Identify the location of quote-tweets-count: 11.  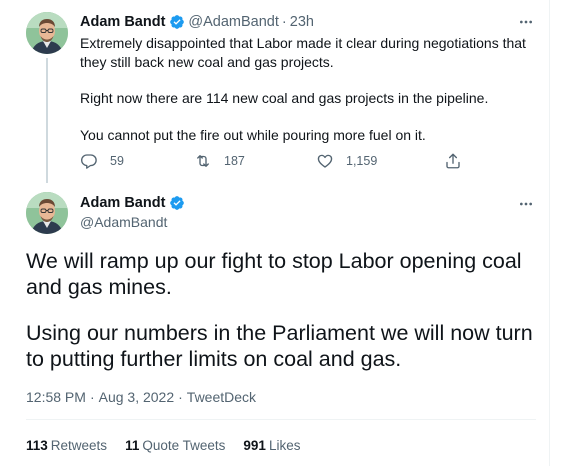
(132, 445).